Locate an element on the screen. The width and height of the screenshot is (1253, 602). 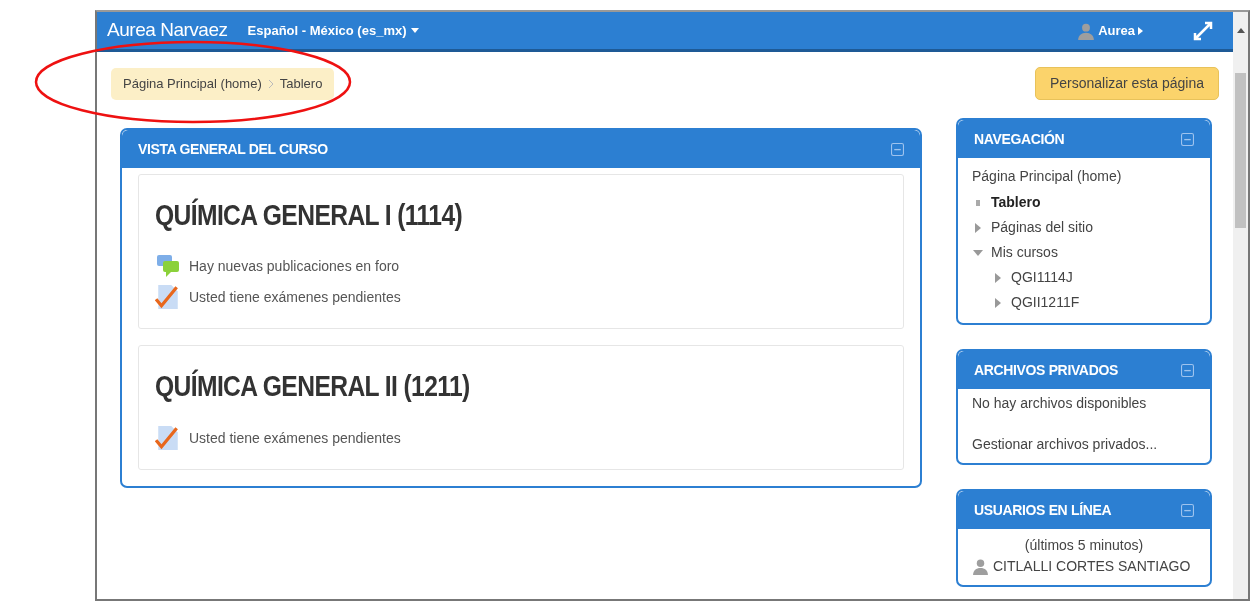
empty-files-message: No hay archivos disponibles is located at coordinates (1060, 403).